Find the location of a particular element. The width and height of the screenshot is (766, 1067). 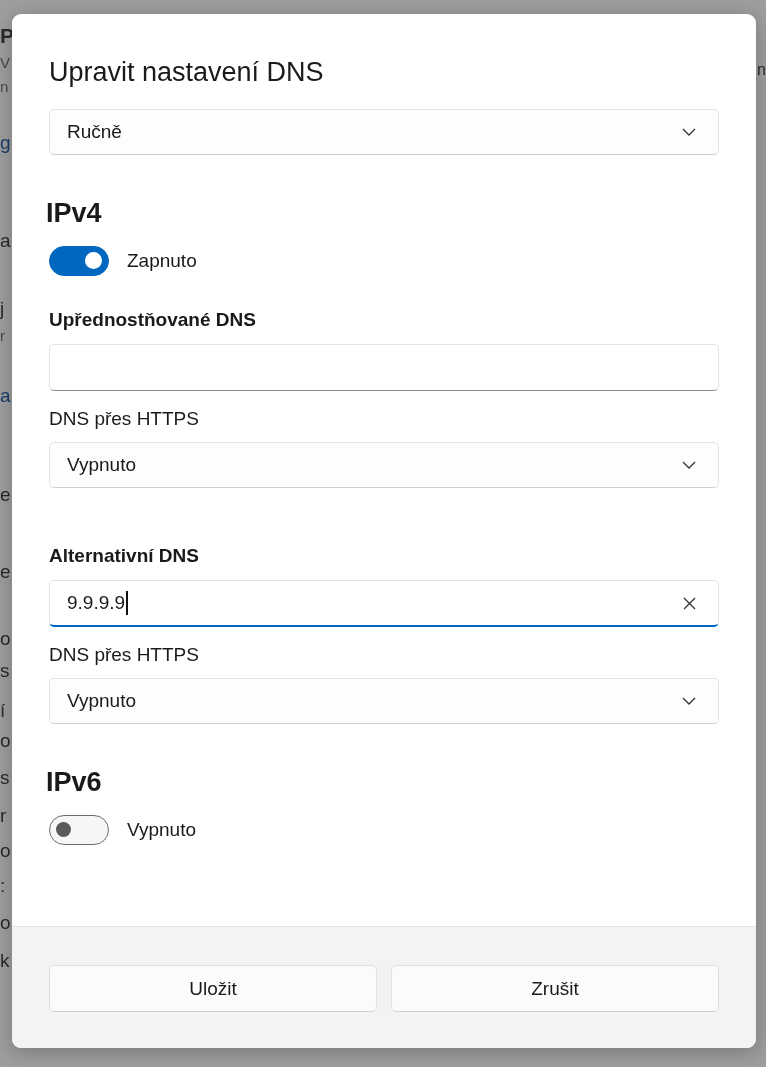

mode-dropdown: Ručně is located at coordinates (384, 132).